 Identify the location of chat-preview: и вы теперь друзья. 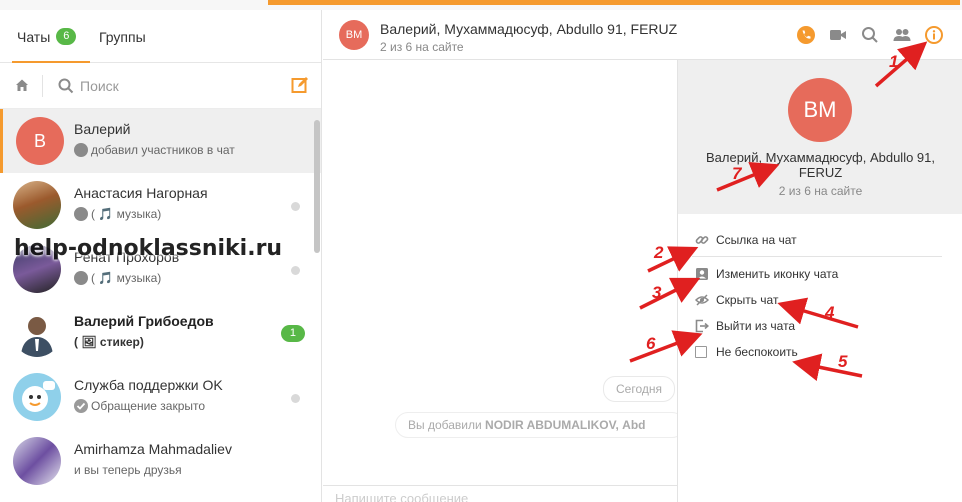
(128, 470).